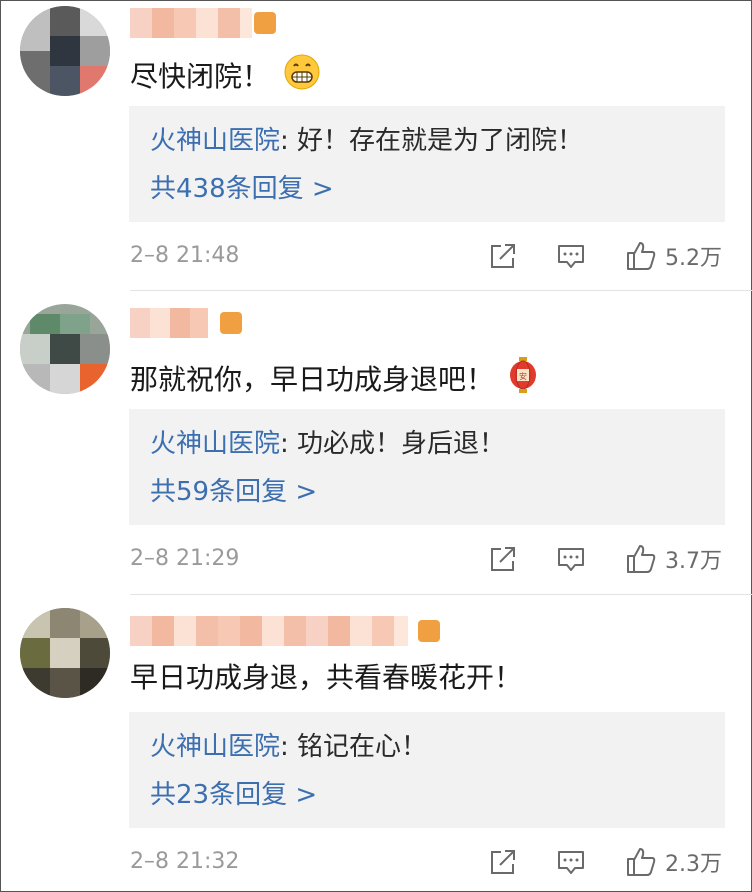  I want to click on more-replies-link: 共438条回复 >, so click(242, 189).